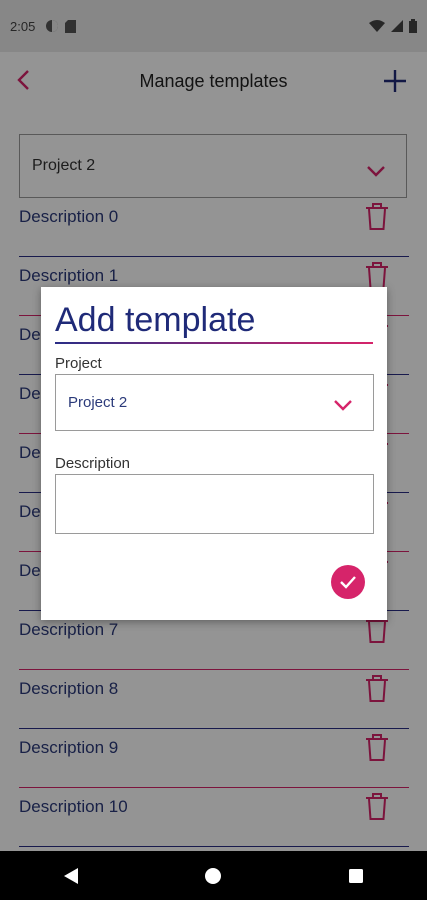  Describe the element at coordinates (214, 402) in the screenshot. I see `project-select: Project 2` at that location.